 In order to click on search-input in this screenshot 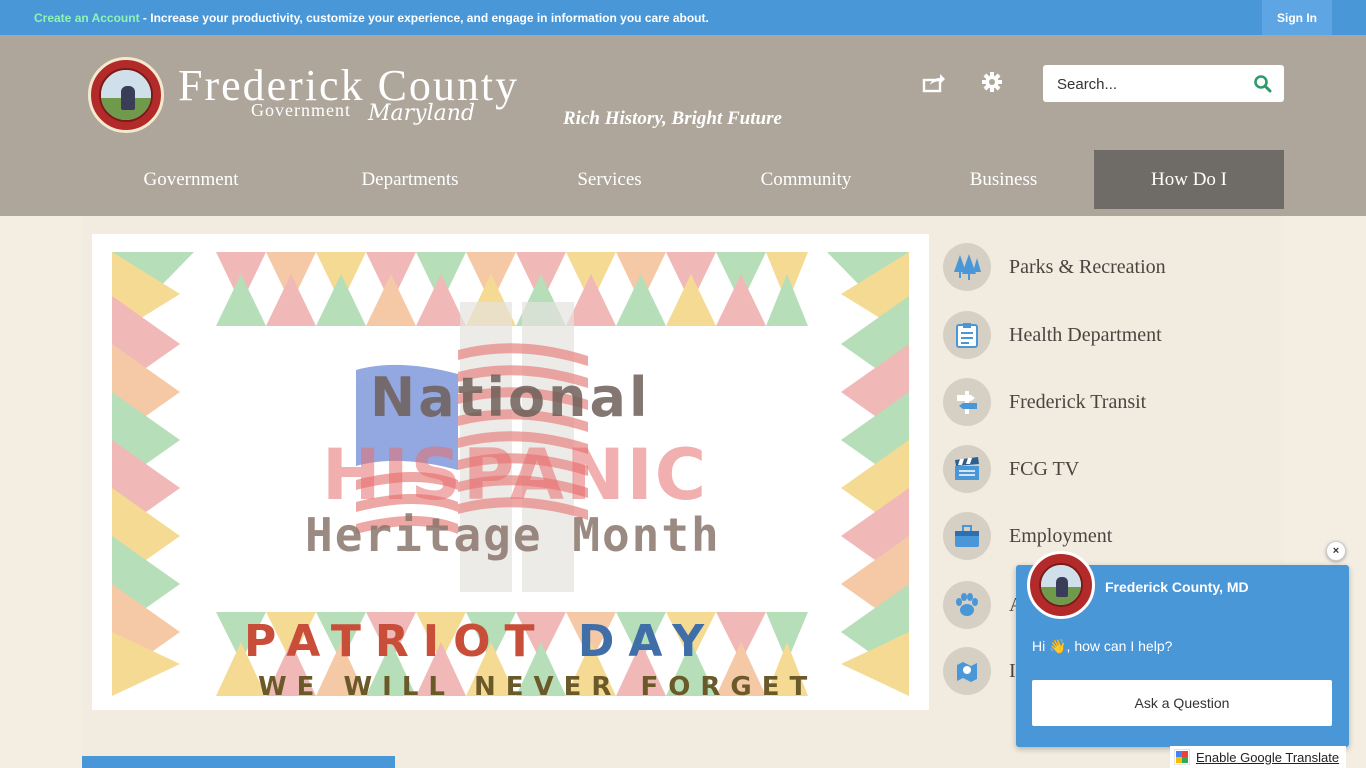, I will do `click(1147, 84)`.